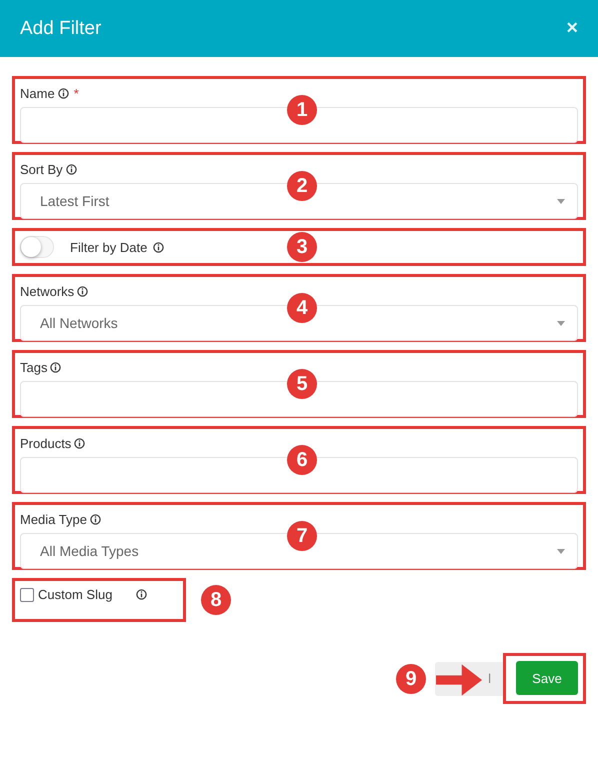  What do you see at coordinates (75, 594) in the screenshot?
I see `checkbox-label: Custom Slug` at bounding box center [75, 594].